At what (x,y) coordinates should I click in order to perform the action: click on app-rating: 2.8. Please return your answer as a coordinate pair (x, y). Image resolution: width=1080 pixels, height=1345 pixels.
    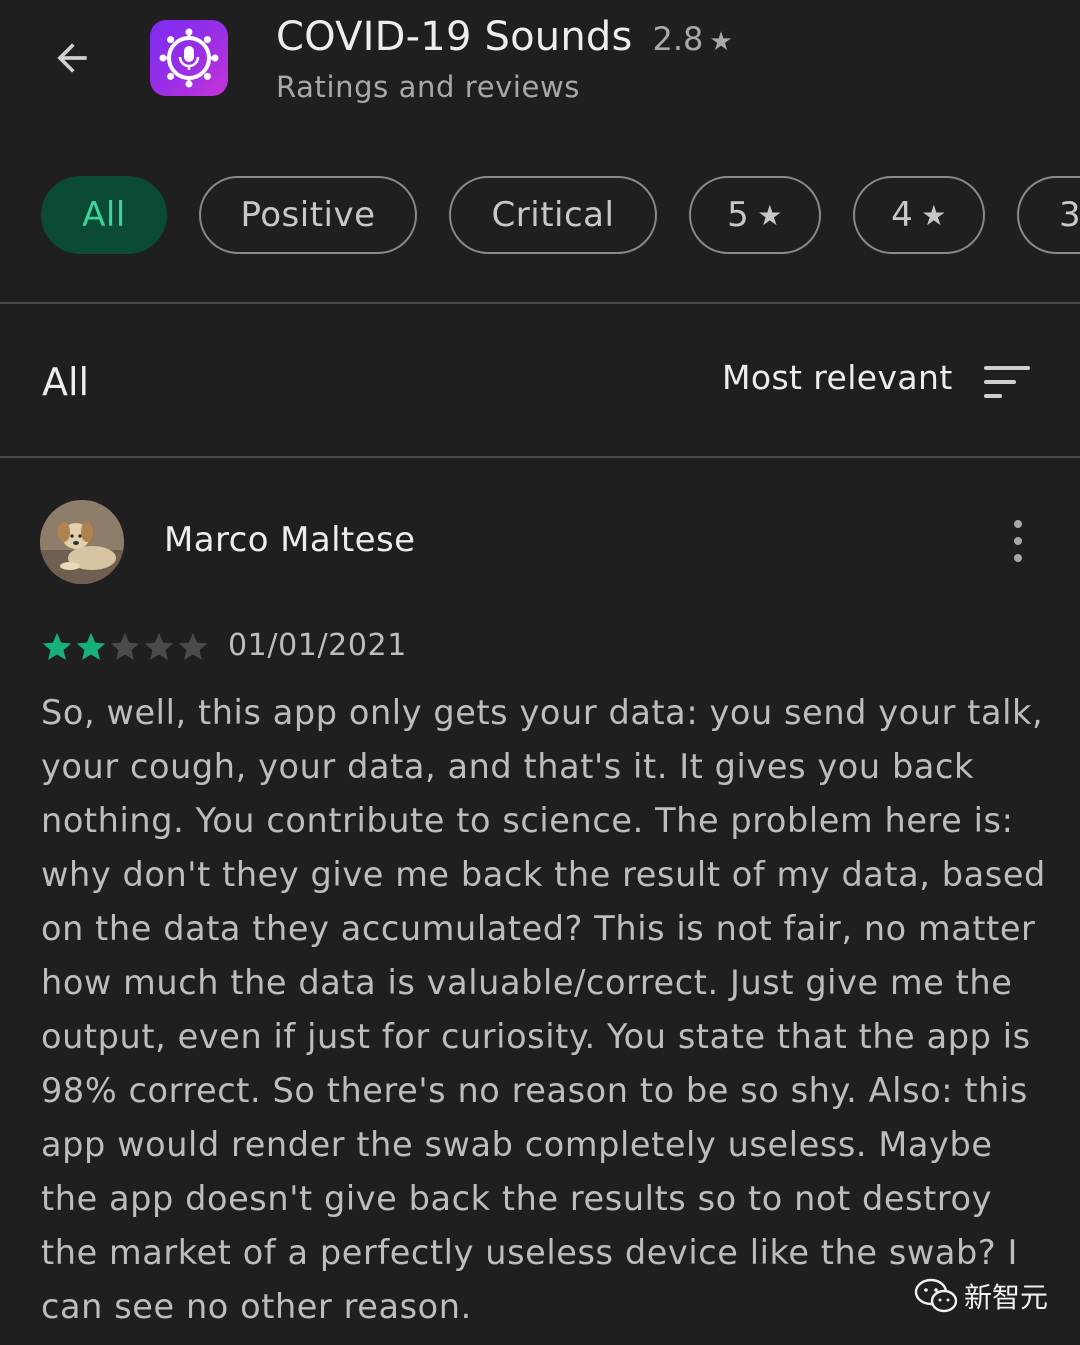
    Looking at the image, I should click on (678, 39).